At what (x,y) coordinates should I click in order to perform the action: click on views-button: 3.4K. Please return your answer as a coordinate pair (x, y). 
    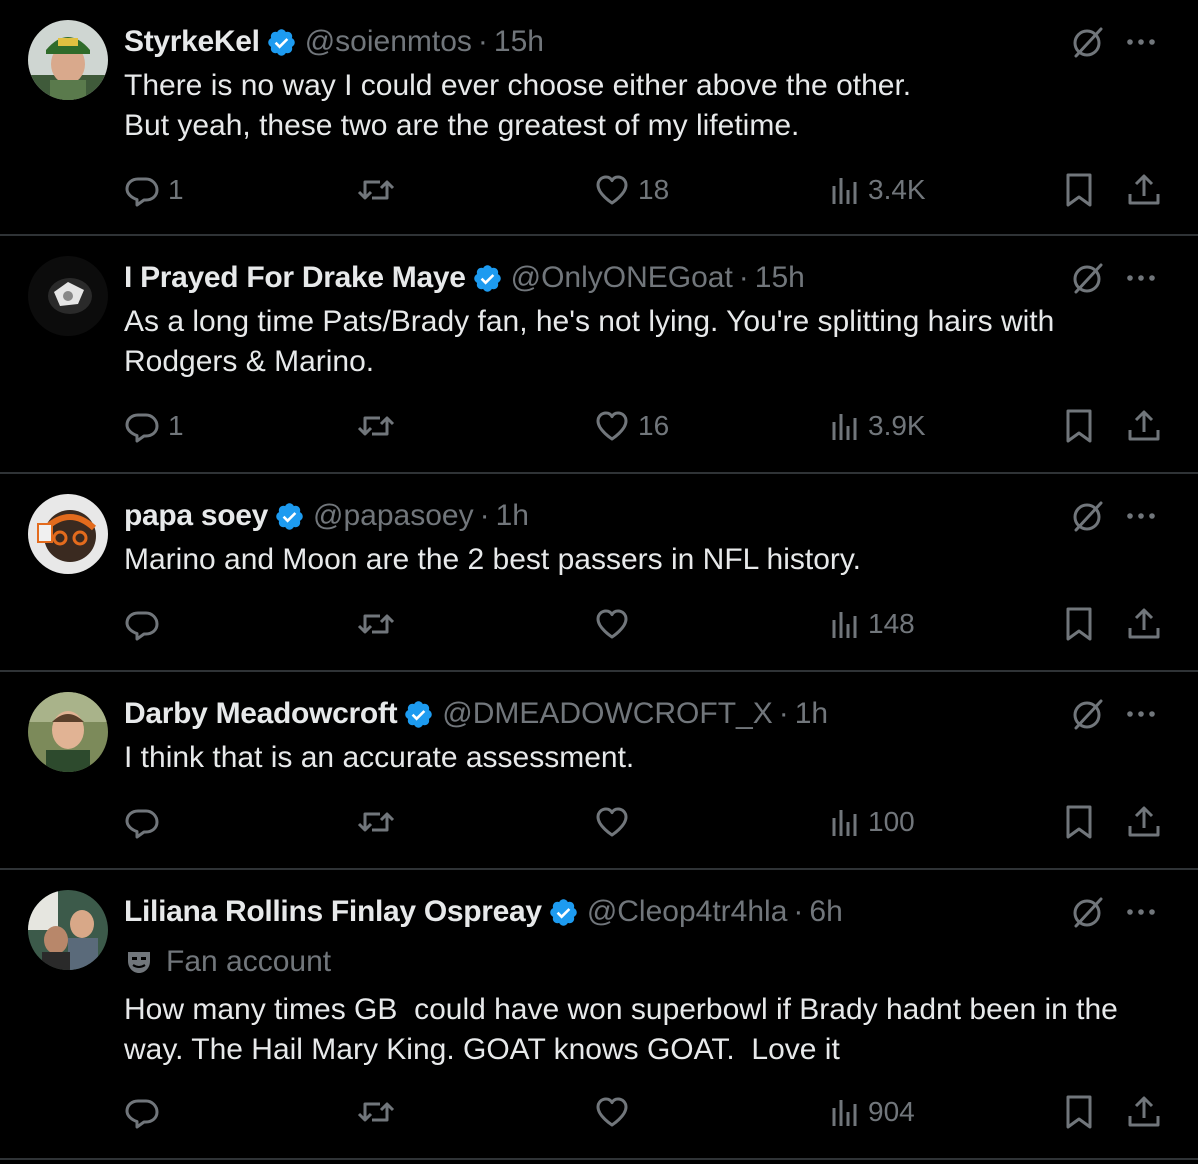
    Looking at the image, I should click on (878, 190).